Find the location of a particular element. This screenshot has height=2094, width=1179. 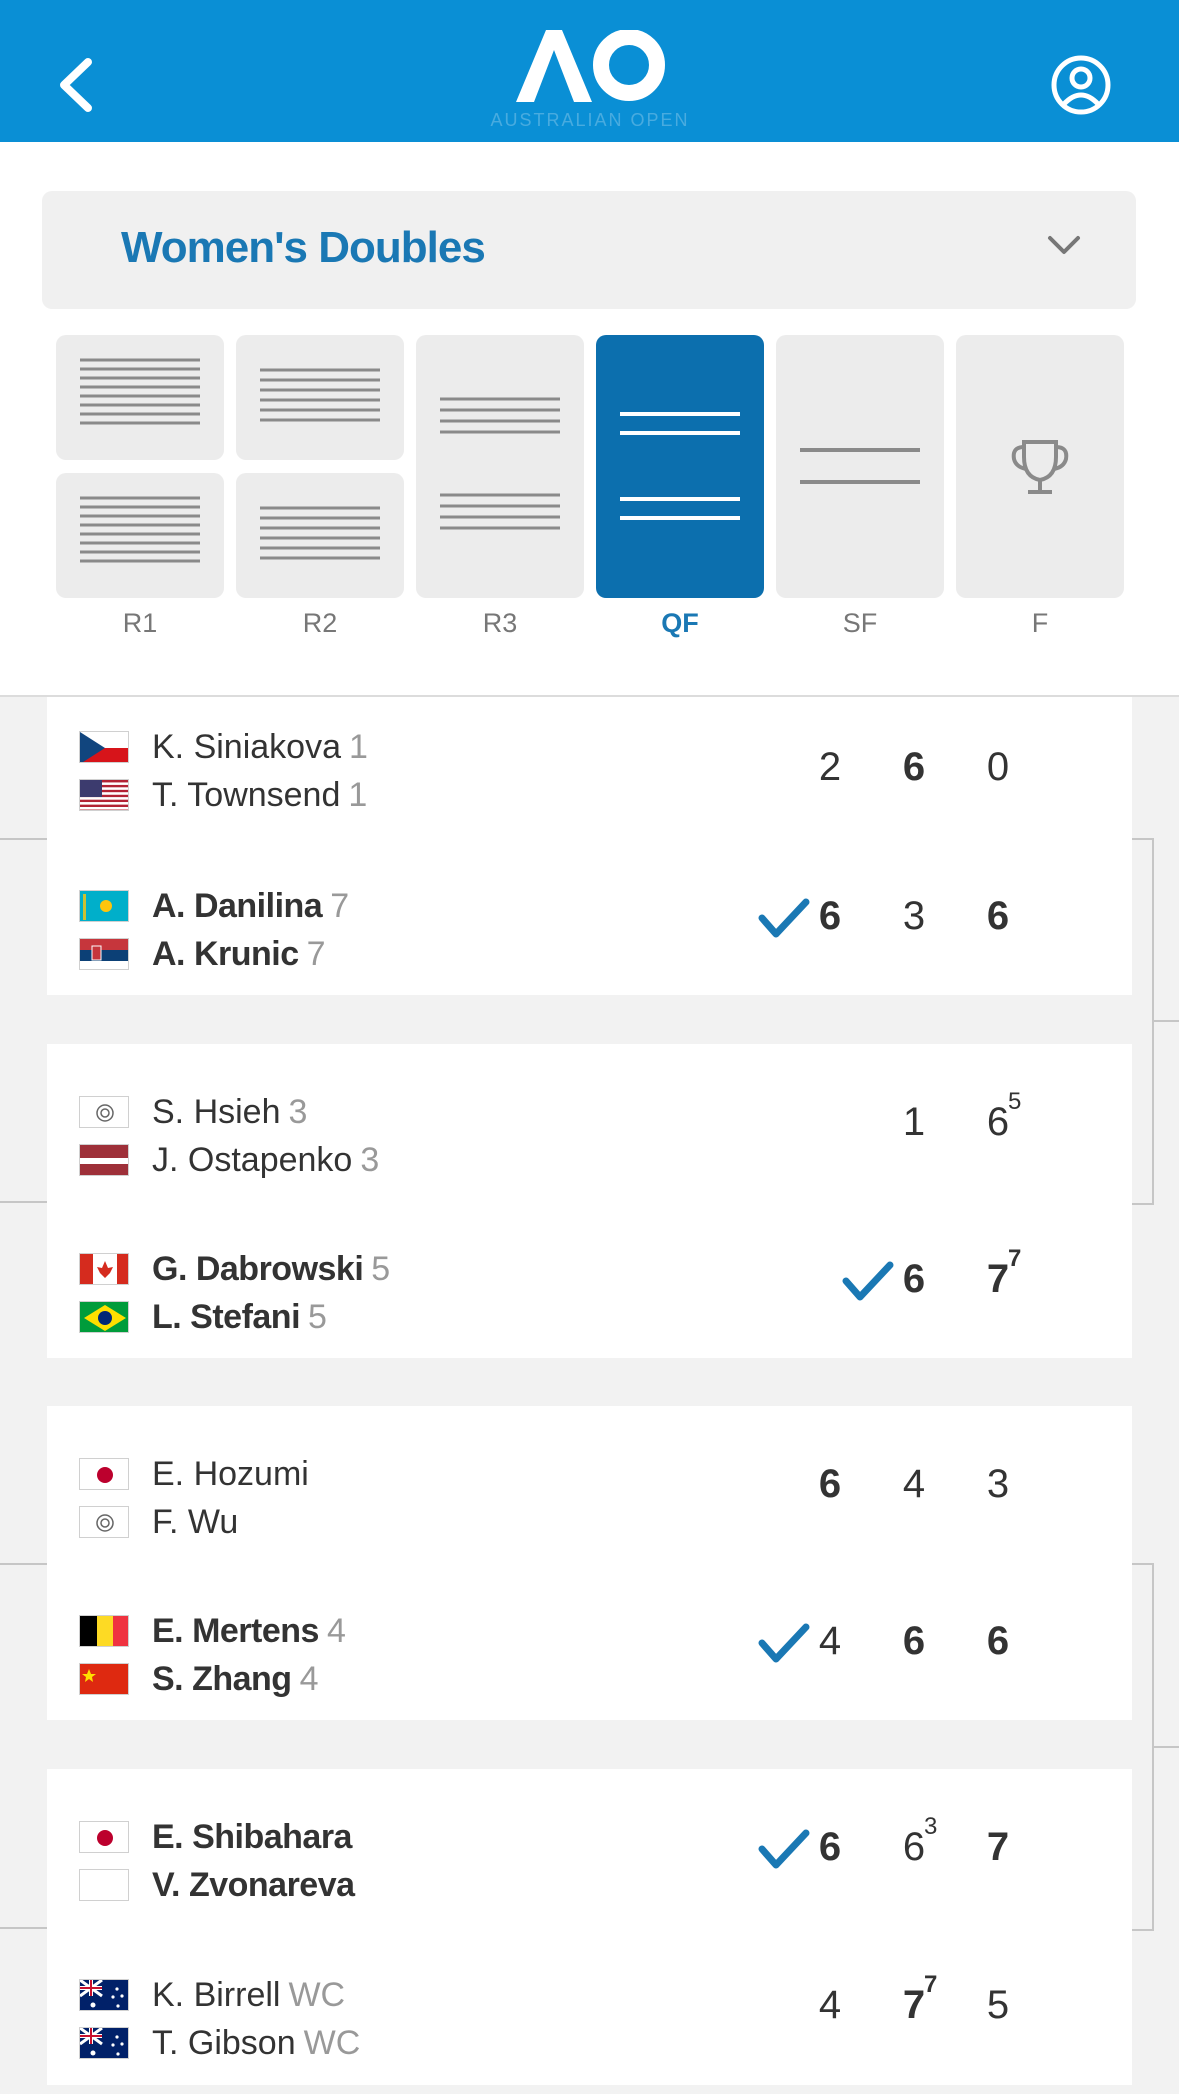

round-tab-r1 is located at coordinates (140, 466).